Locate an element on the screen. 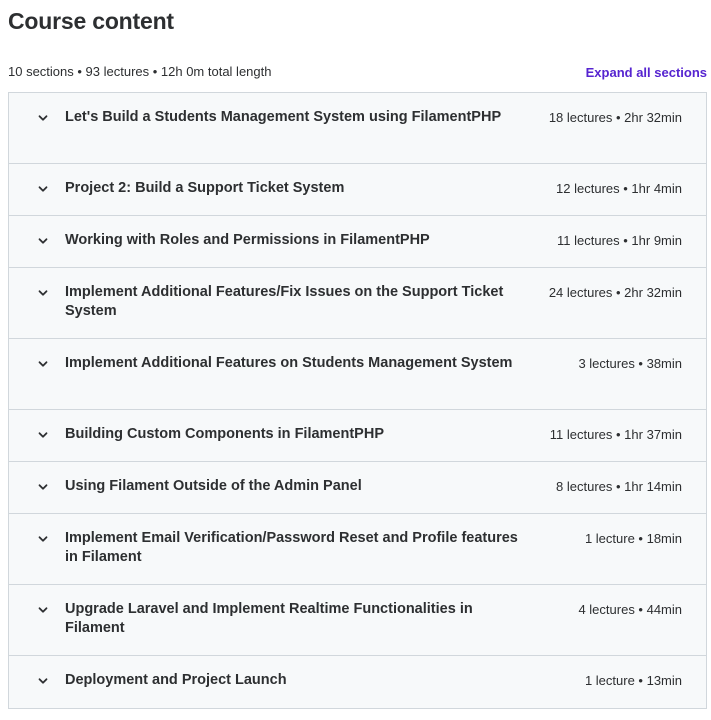  section-meta: 11 lectures • 1hr 9min is located at coordinates (619, 240).